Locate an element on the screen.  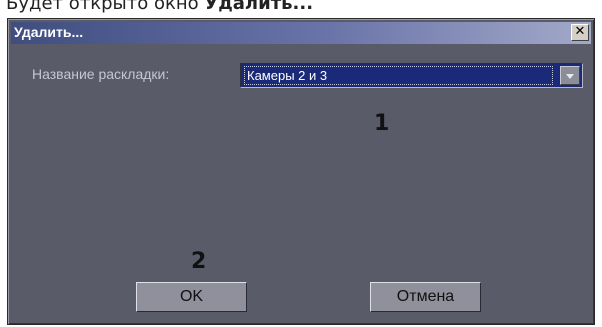
ok-button: OK is located at coordinates (191, 297).